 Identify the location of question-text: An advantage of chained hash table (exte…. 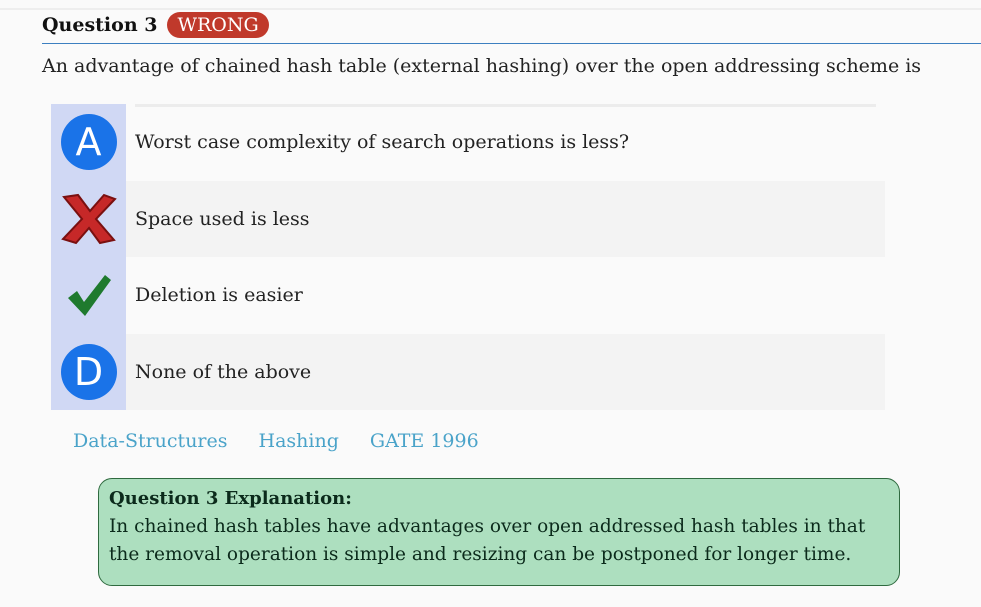
(482, 66).